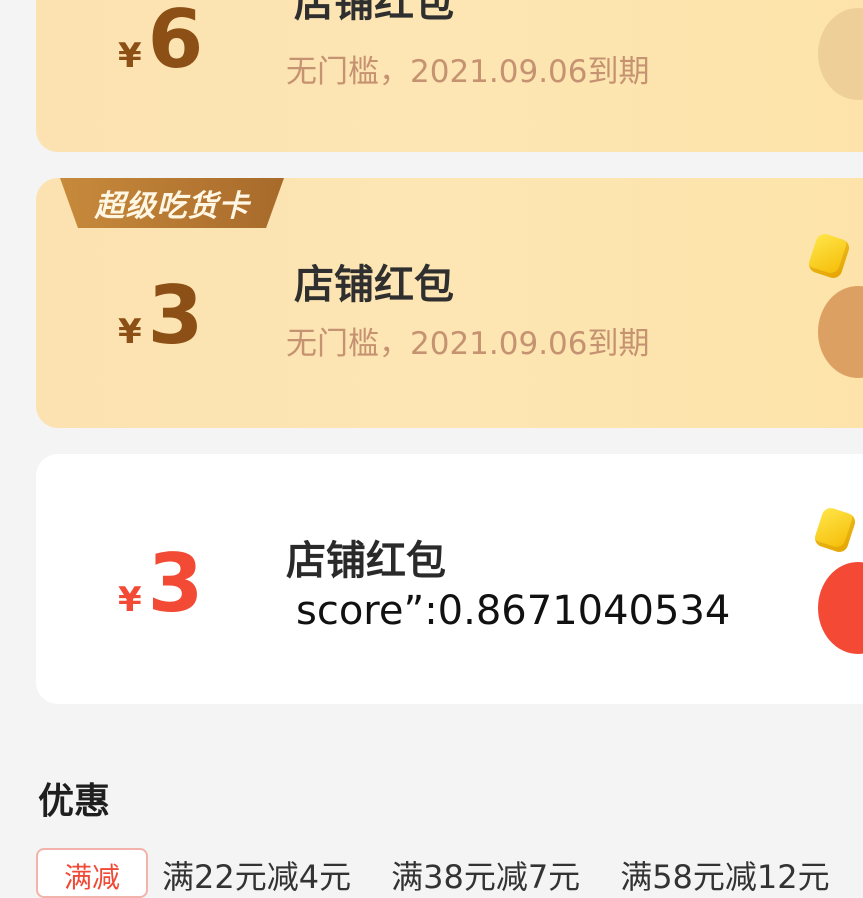  What do you see at coordinates (175, 43) in the screenshot?
I see `amount-value: 6` at bounding box center [175, 43].